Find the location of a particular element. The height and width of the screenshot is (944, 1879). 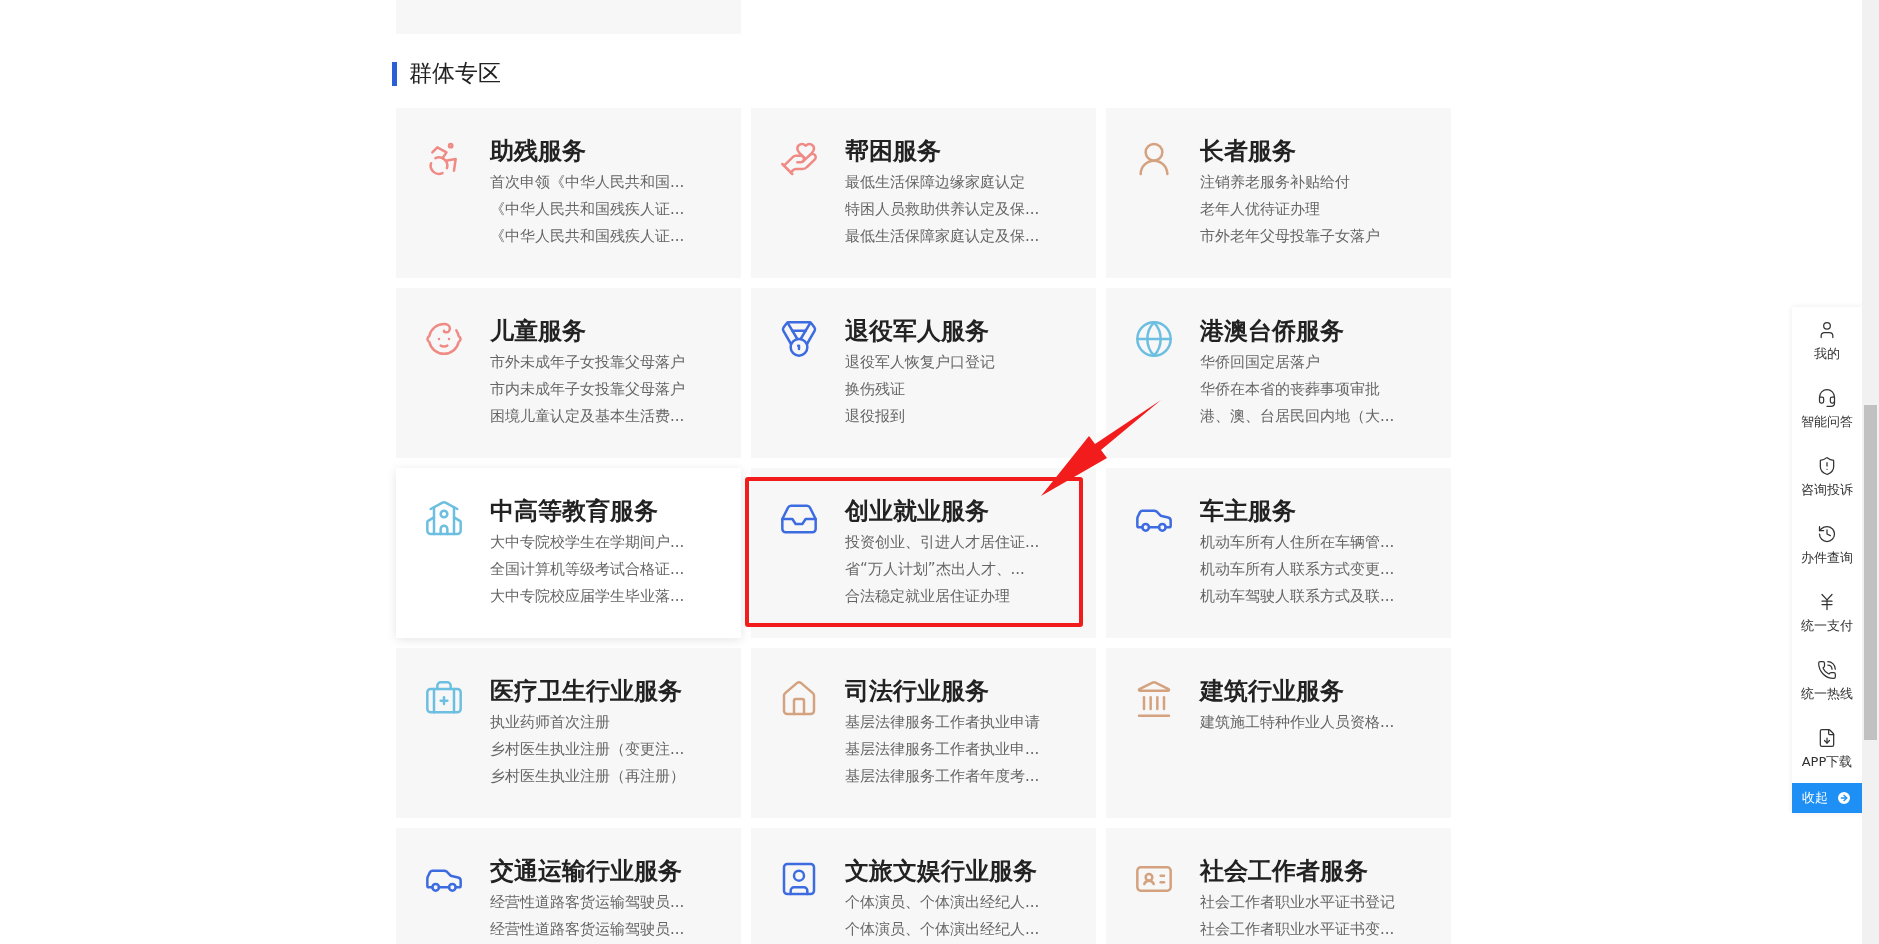

service-card: 医疗卫生行业服务 执业药师首次注册 乡村医生执业注册（变更注... 乡村医生执业注册（再注册） is located at coordinates (568, 733).